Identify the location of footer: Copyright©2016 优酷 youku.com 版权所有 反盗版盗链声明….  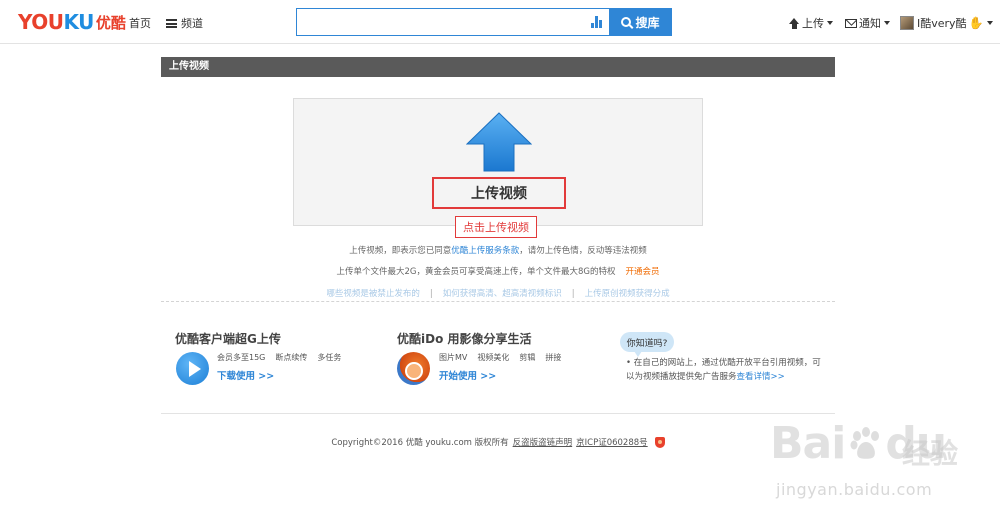
(498, 442).